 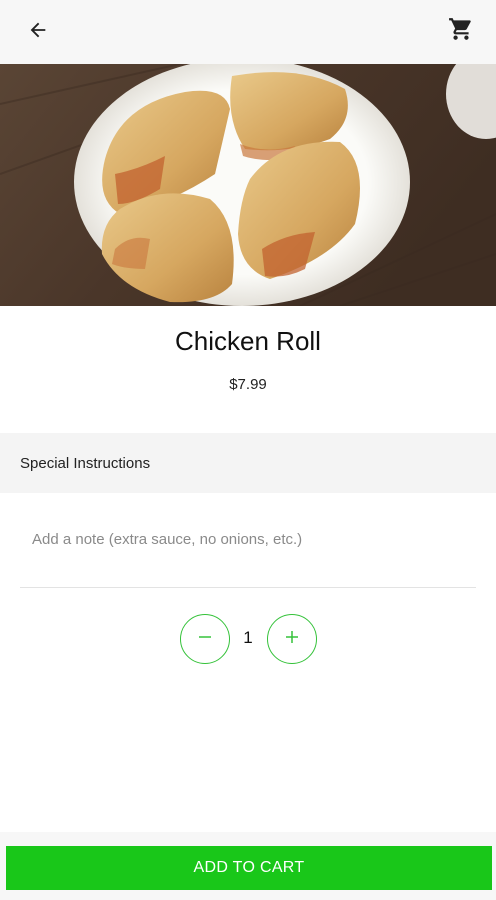 What do you see at coordinates (248, 463) in the screenshot?
I see `special-instructions-header: Special Instructions` at bounding box center [248, 463].